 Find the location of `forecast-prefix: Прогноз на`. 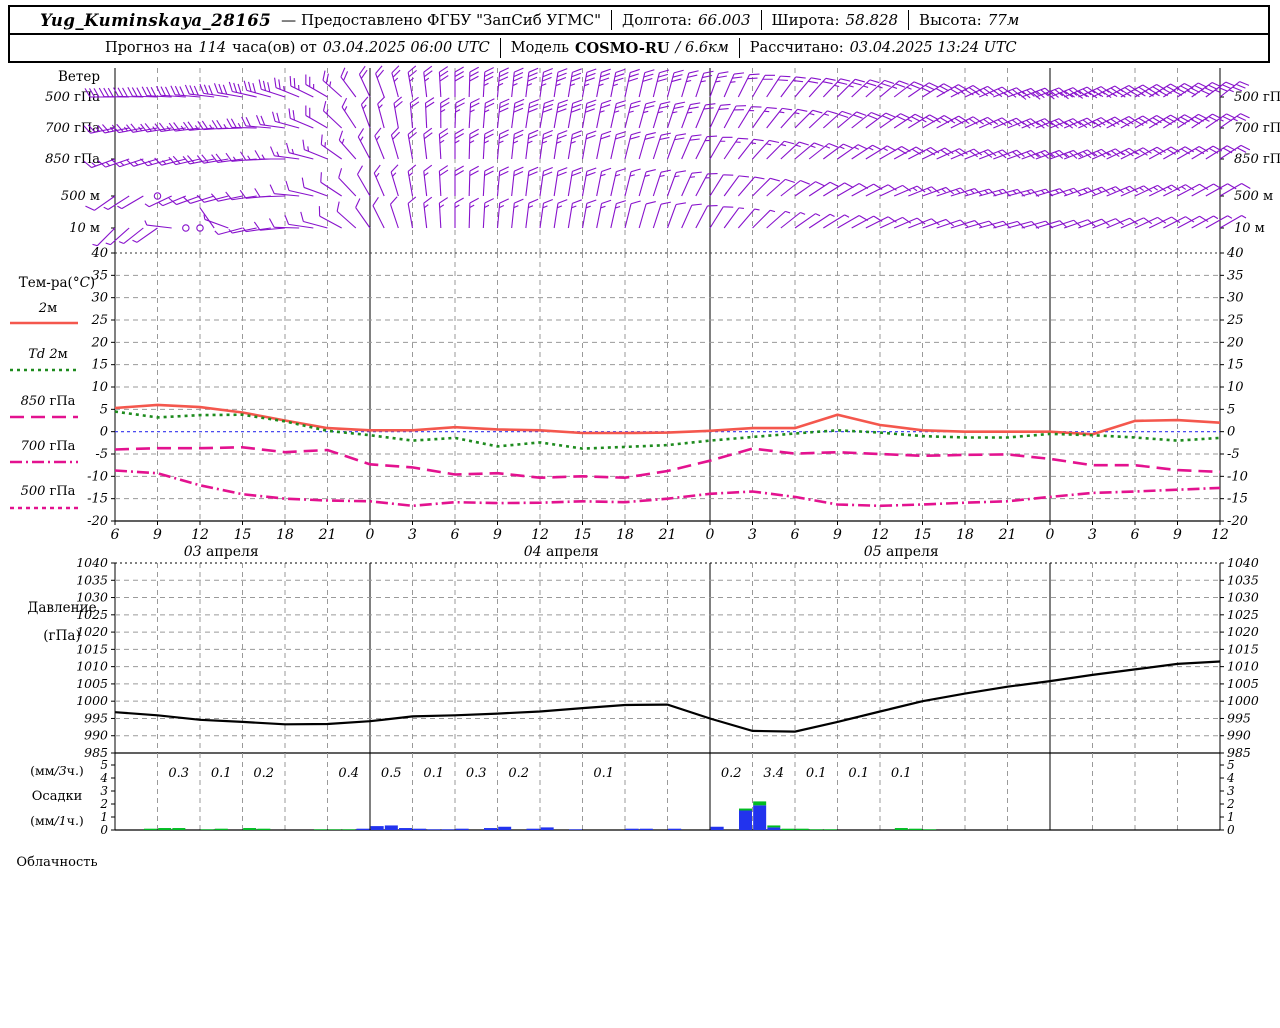

forecast-prefix: Прогноз на is located at coordinates (148, 48).